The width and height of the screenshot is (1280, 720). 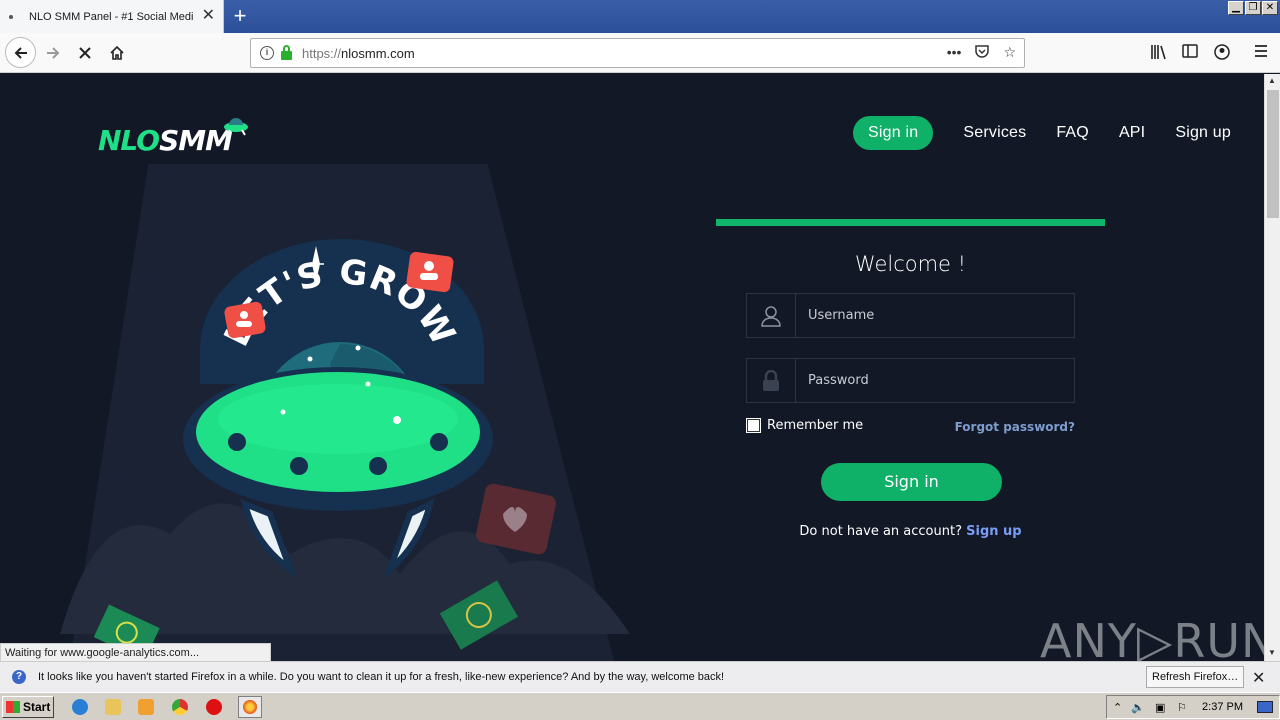 I want to click on back-arrow-icon, so click(x=20, y=52).